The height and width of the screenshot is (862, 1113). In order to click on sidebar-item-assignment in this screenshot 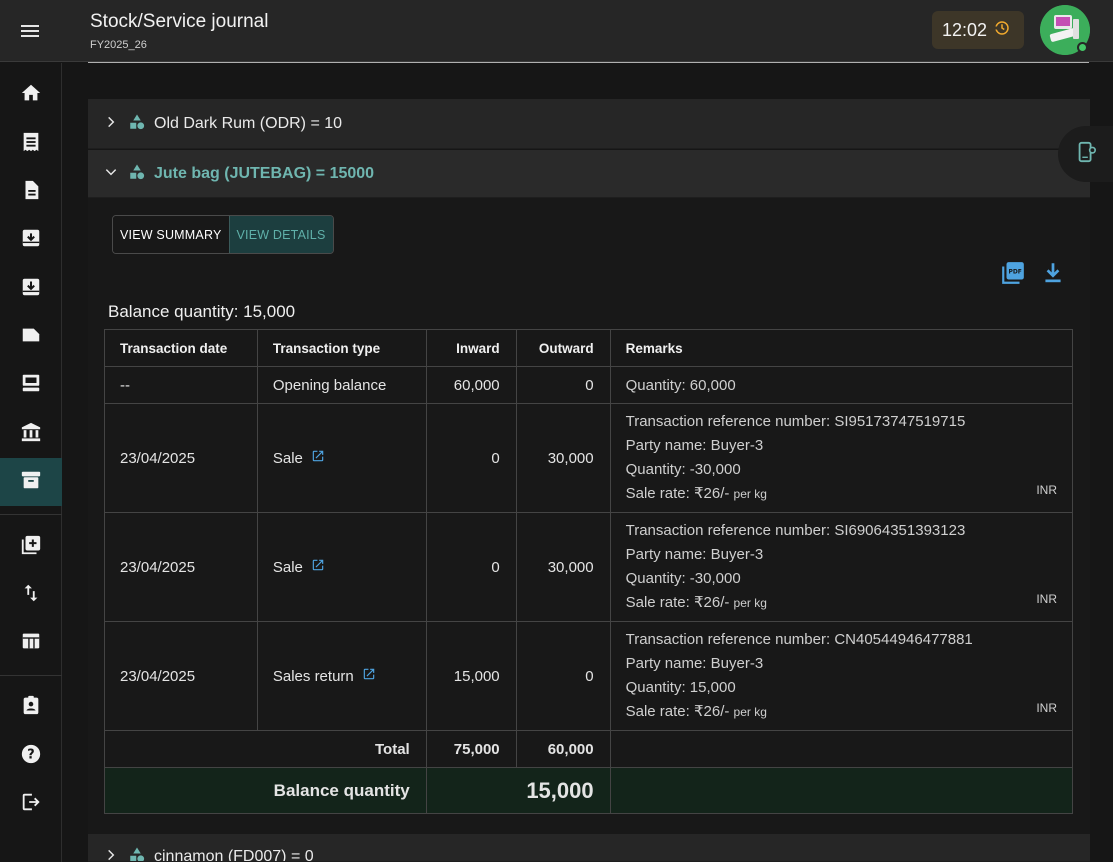, I will do `click(31, 707)`.